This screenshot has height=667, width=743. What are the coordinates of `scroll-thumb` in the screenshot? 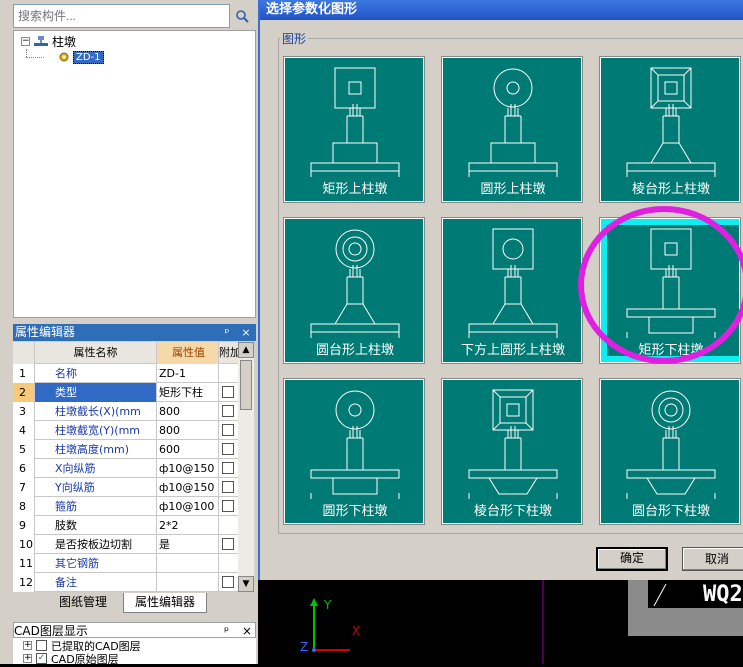 It's located at (246, 385).